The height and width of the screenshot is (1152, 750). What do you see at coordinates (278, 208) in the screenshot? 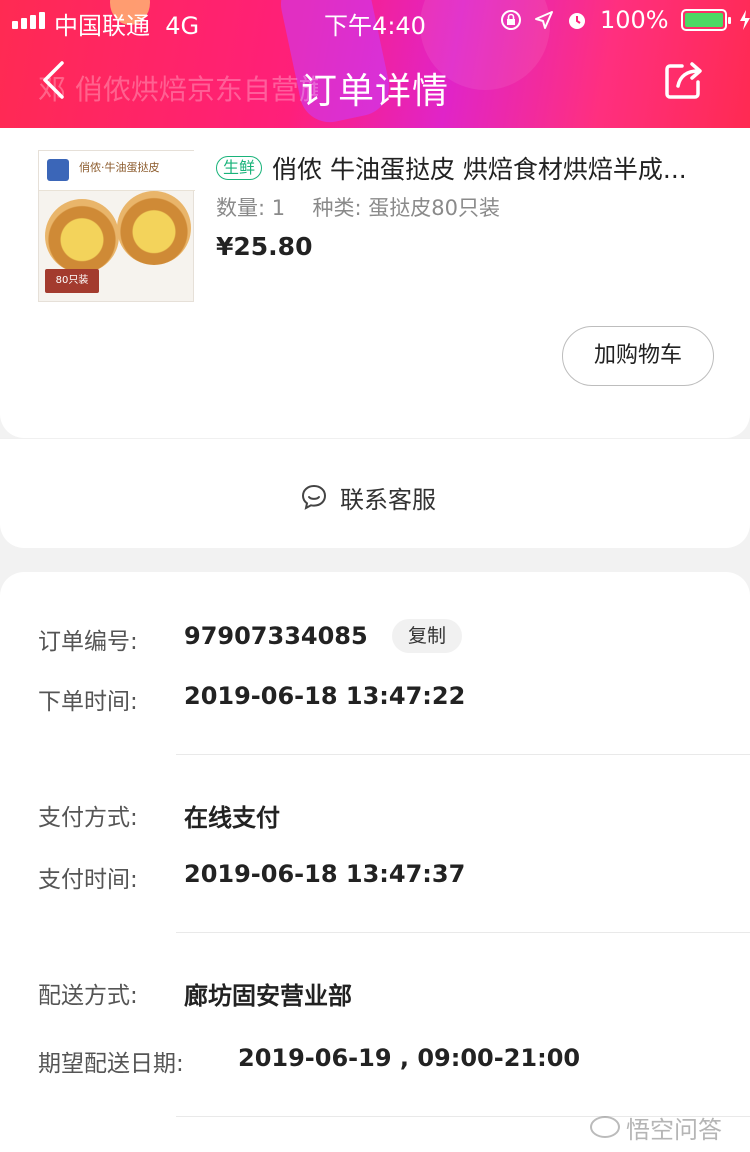
I see `quantity-value: 1` at bounding box center [278, 208].